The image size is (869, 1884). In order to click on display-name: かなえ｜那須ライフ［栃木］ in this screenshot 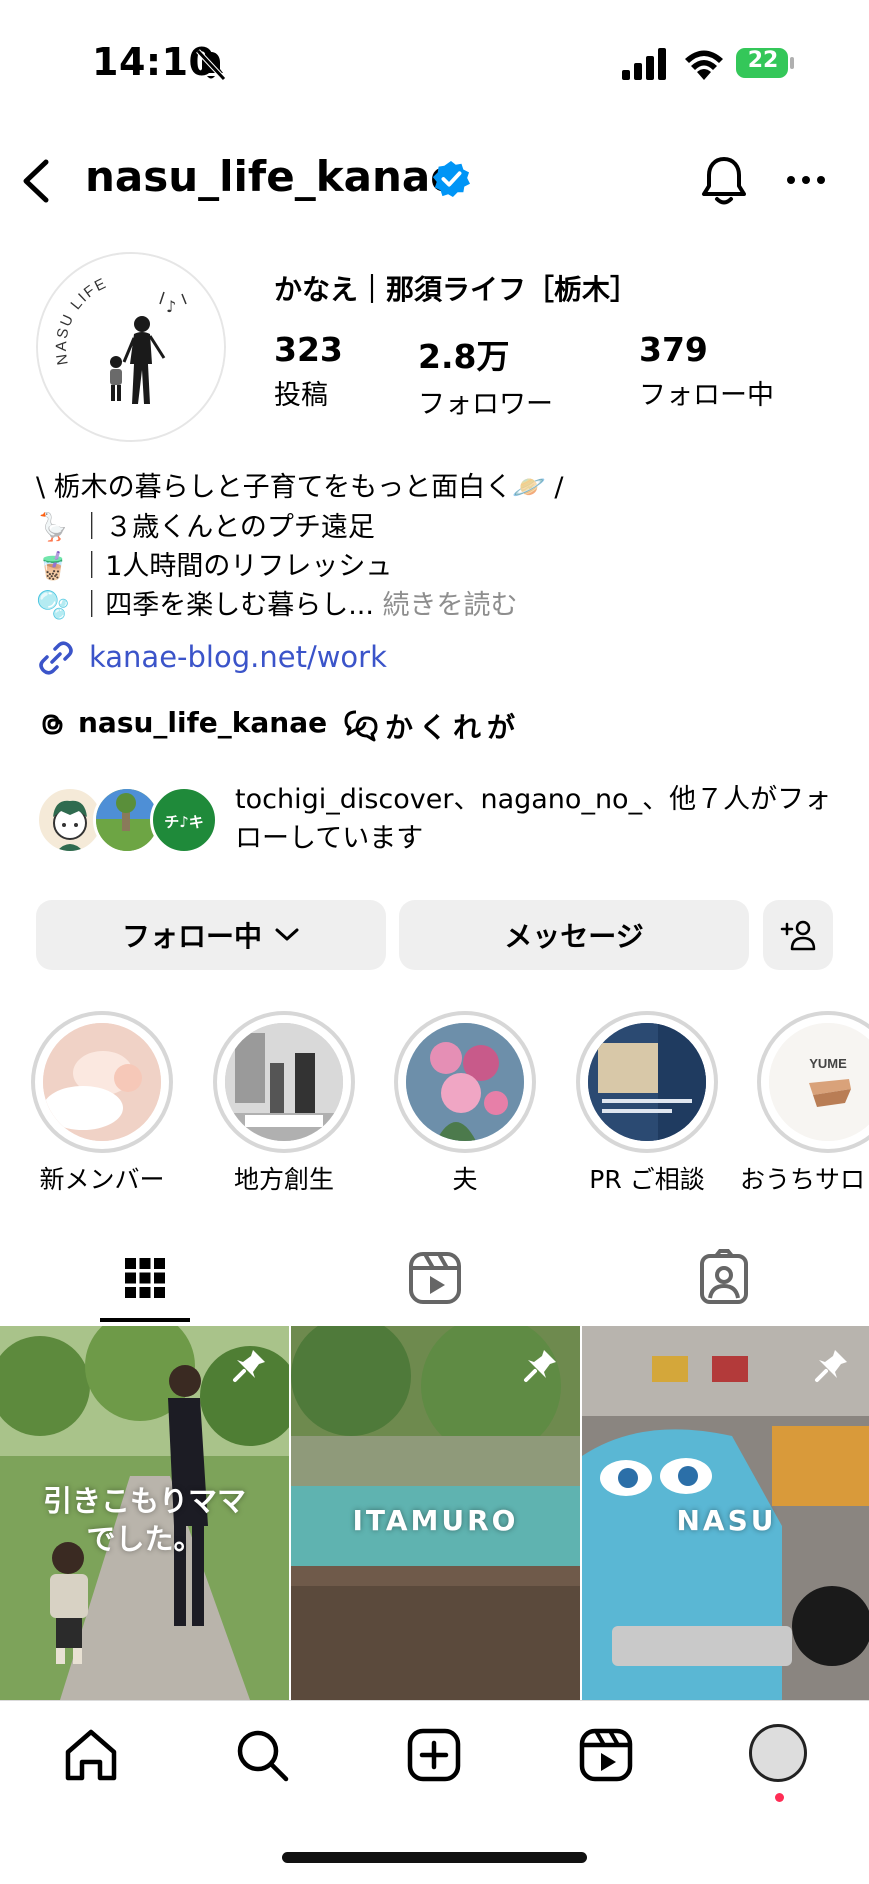, I will do `click(456, 289)`.